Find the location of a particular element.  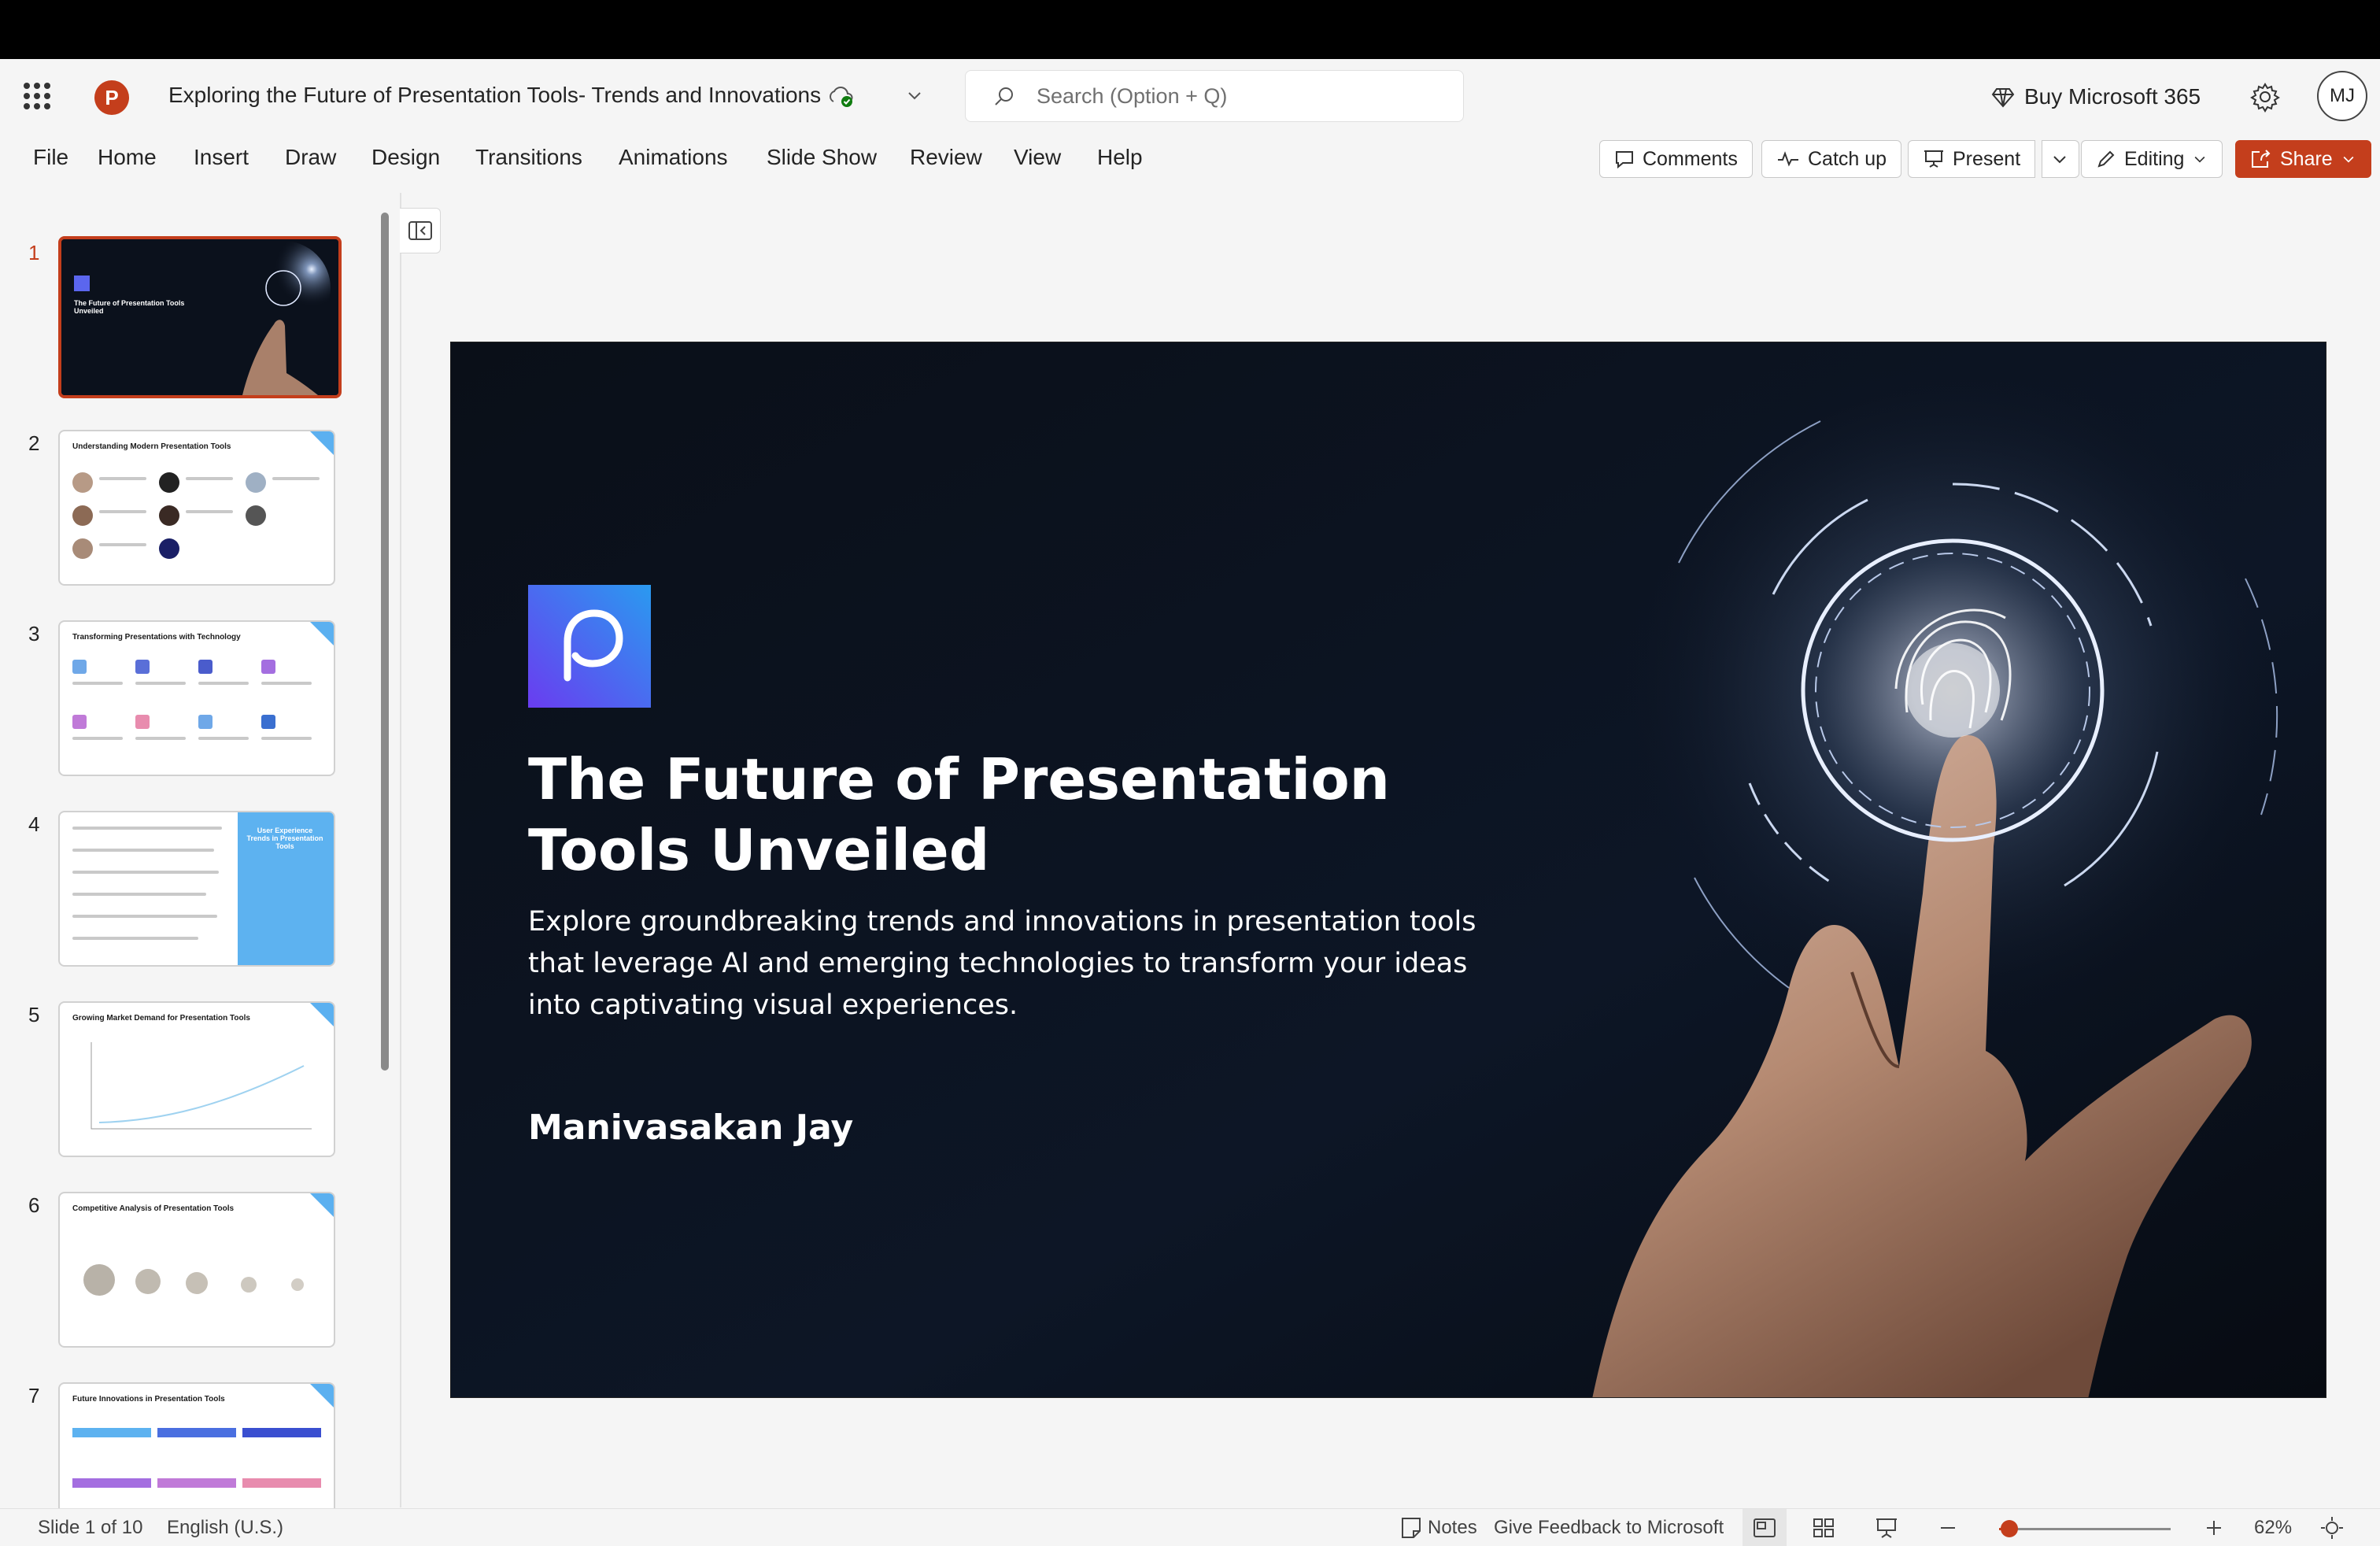

tab-draw: Draw is located at coordinates (310, 157).